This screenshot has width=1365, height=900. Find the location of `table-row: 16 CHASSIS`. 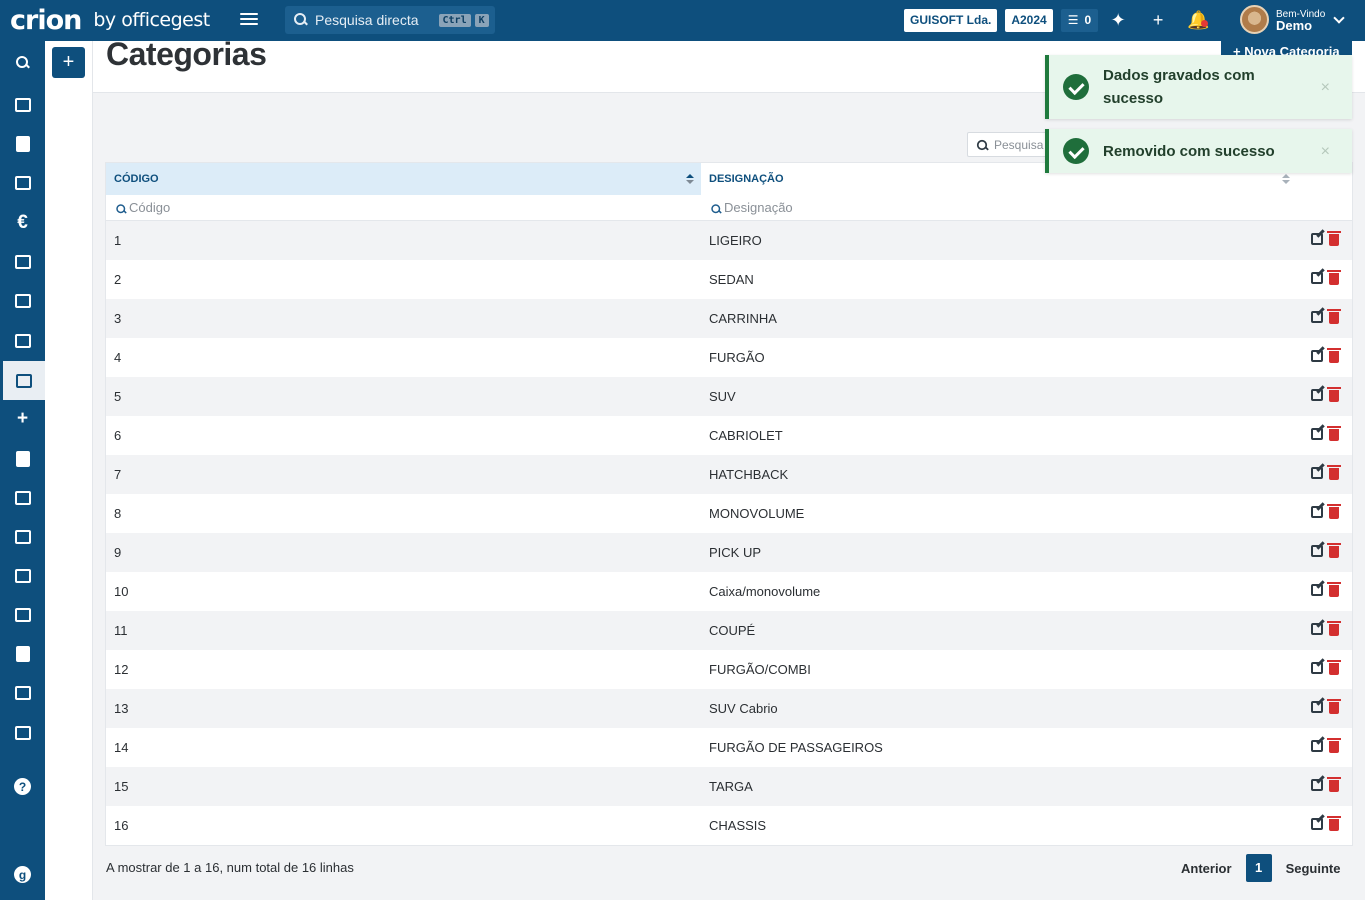

table-row: 16 CHASSIS is located at coordinates (729, 825).